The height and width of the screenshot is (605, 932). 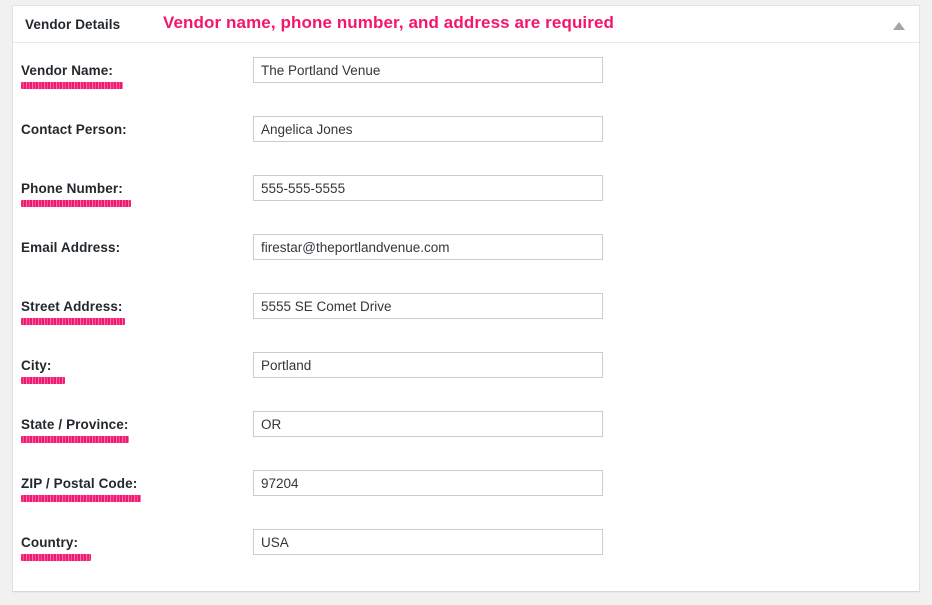 I want to click on field-label-group: State / Province:, so click(x=132, y=430).